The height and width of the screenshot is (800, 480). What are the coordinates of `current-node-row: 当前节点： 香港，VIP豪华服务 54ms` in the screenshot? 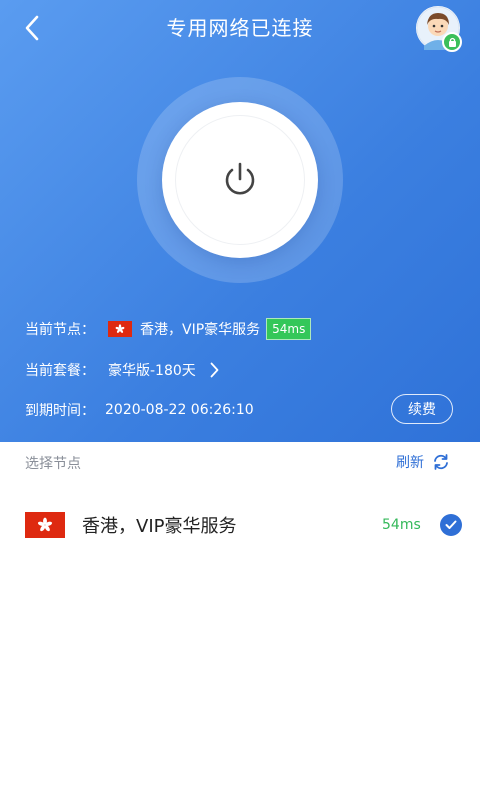 It's located at (168, 329).